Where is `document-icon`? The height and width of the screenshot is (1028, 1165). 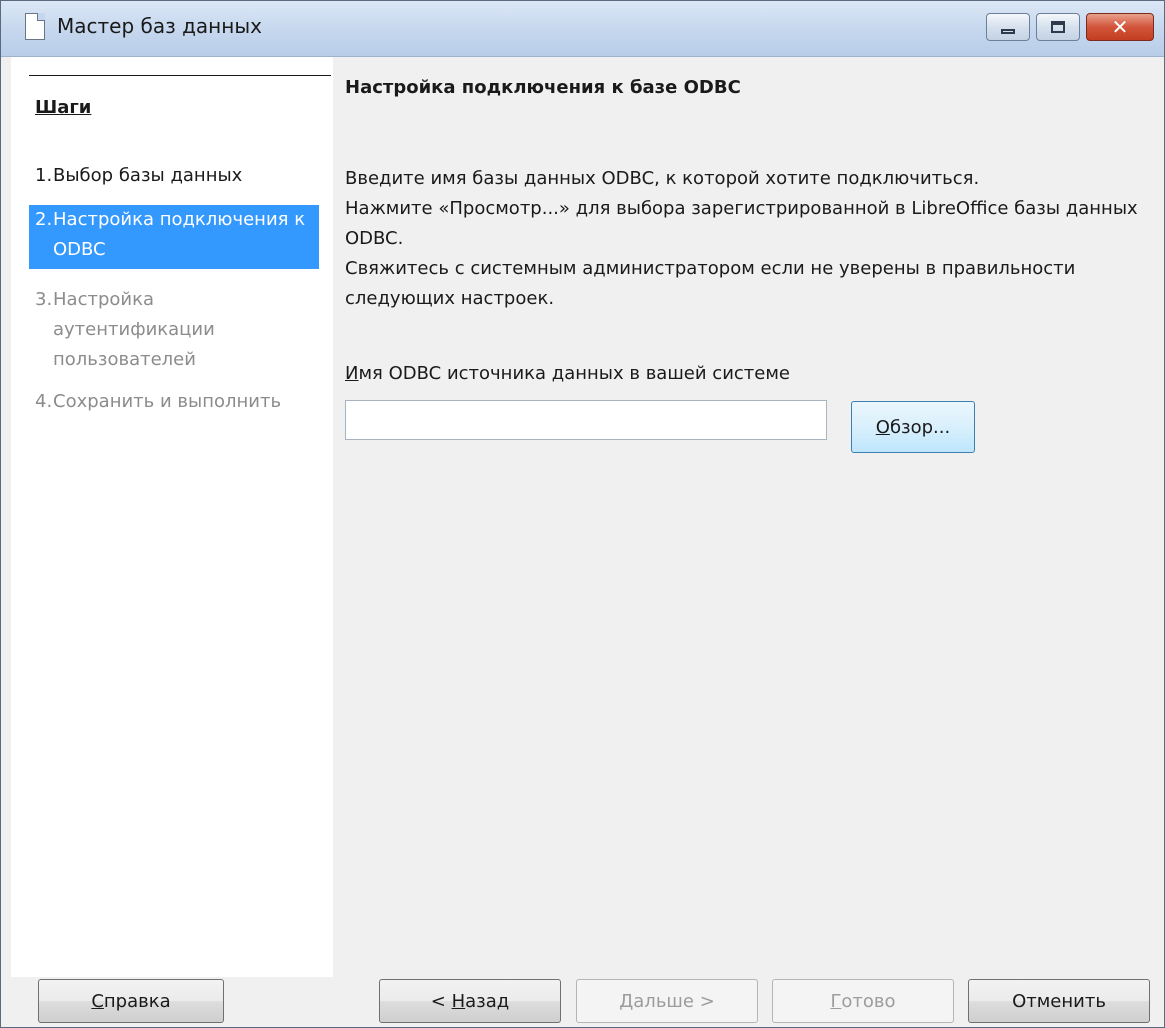
document-icon is located at coordinates (35, 26).